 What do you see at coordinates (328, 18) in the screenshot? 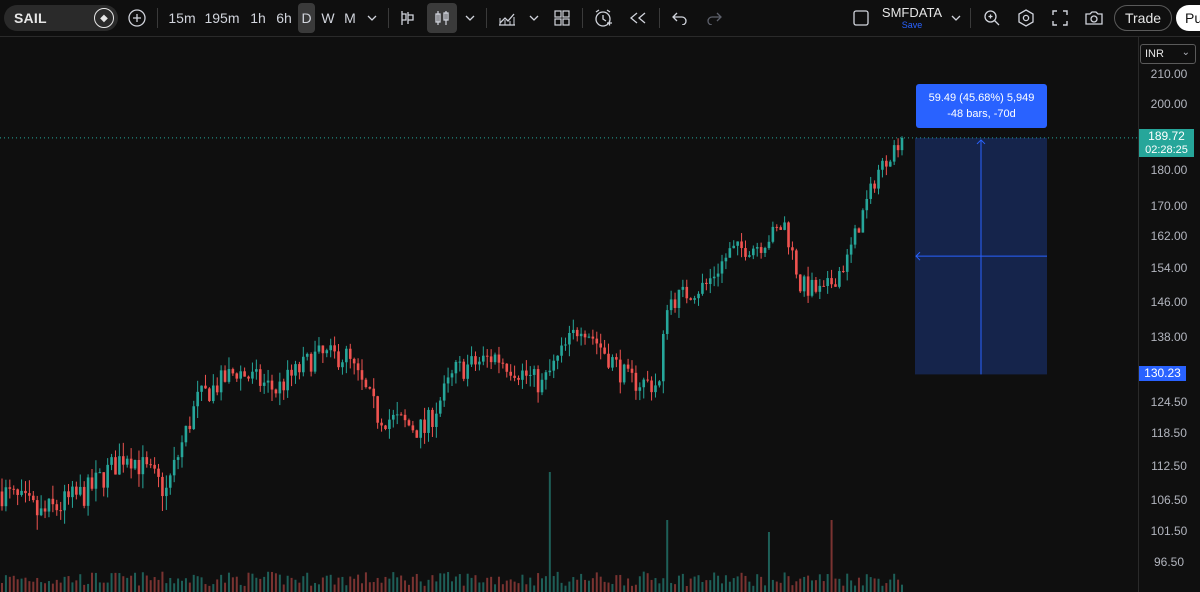
I see `timeframe-w: W` at bounding box center [328, 18].